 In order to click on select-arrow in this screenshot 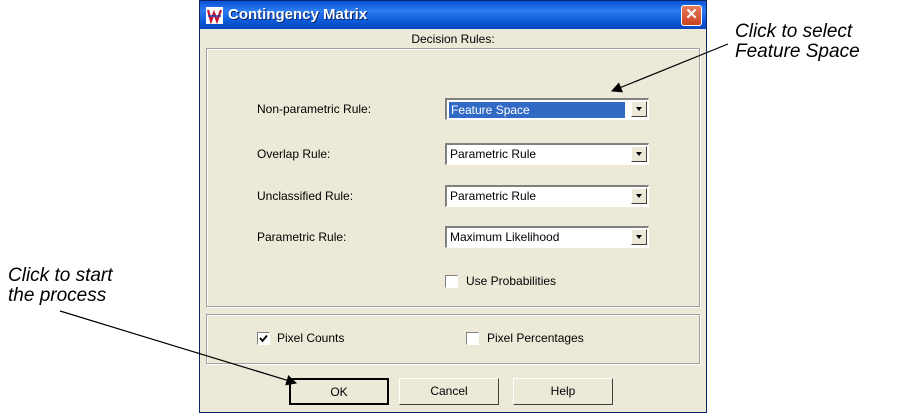, I will do `click(669, 68)`.